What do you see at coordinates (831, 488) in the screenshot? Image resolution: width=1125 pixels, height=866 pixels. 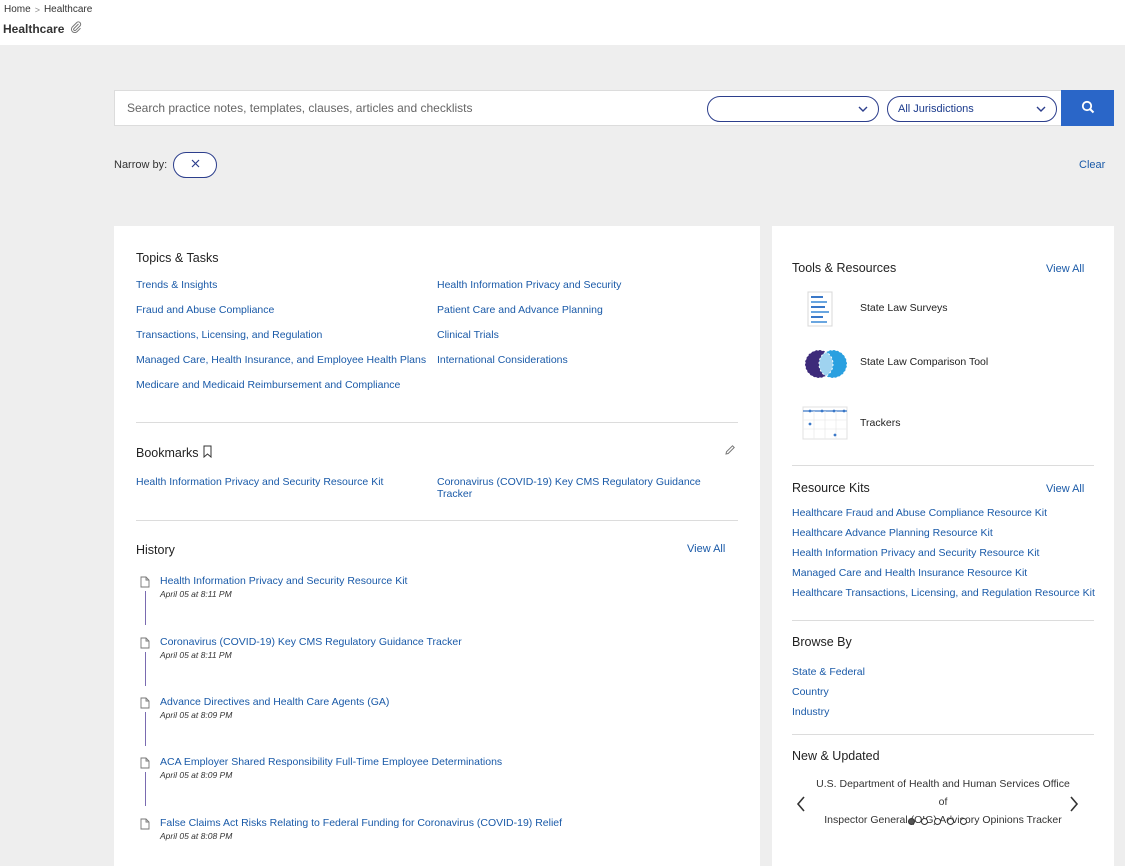 I see `resource-kits-title: Resource Kits` at bounding box center [831, 488].